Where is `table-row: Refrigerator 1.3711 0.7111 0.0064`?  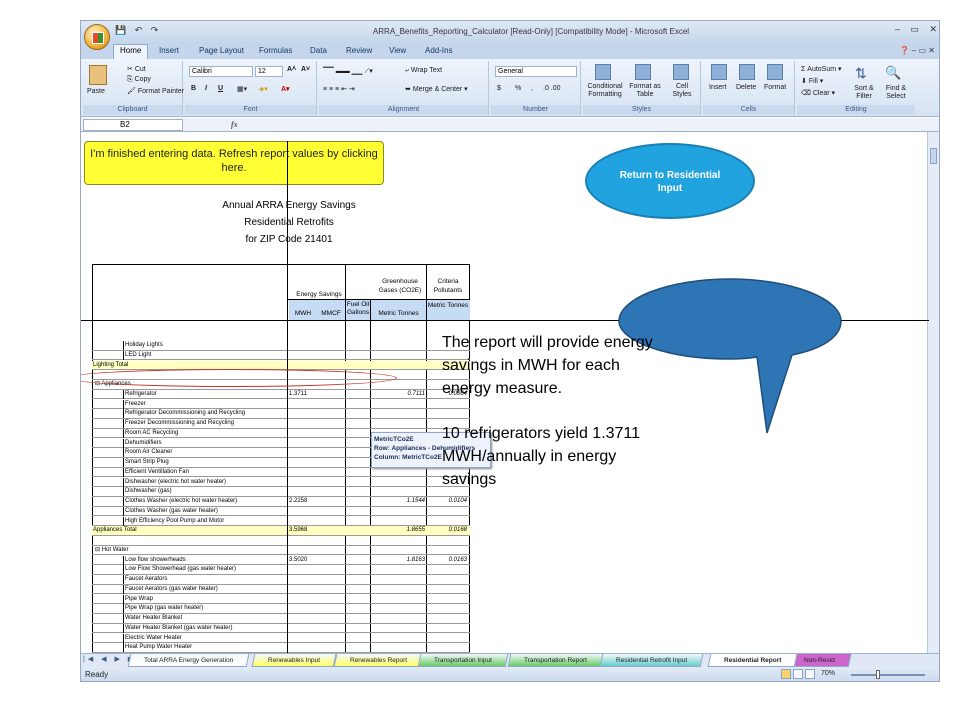 table-row: Refrigerator 1.3711 0.7111 0.0064 is located at coordinates (281, 394).